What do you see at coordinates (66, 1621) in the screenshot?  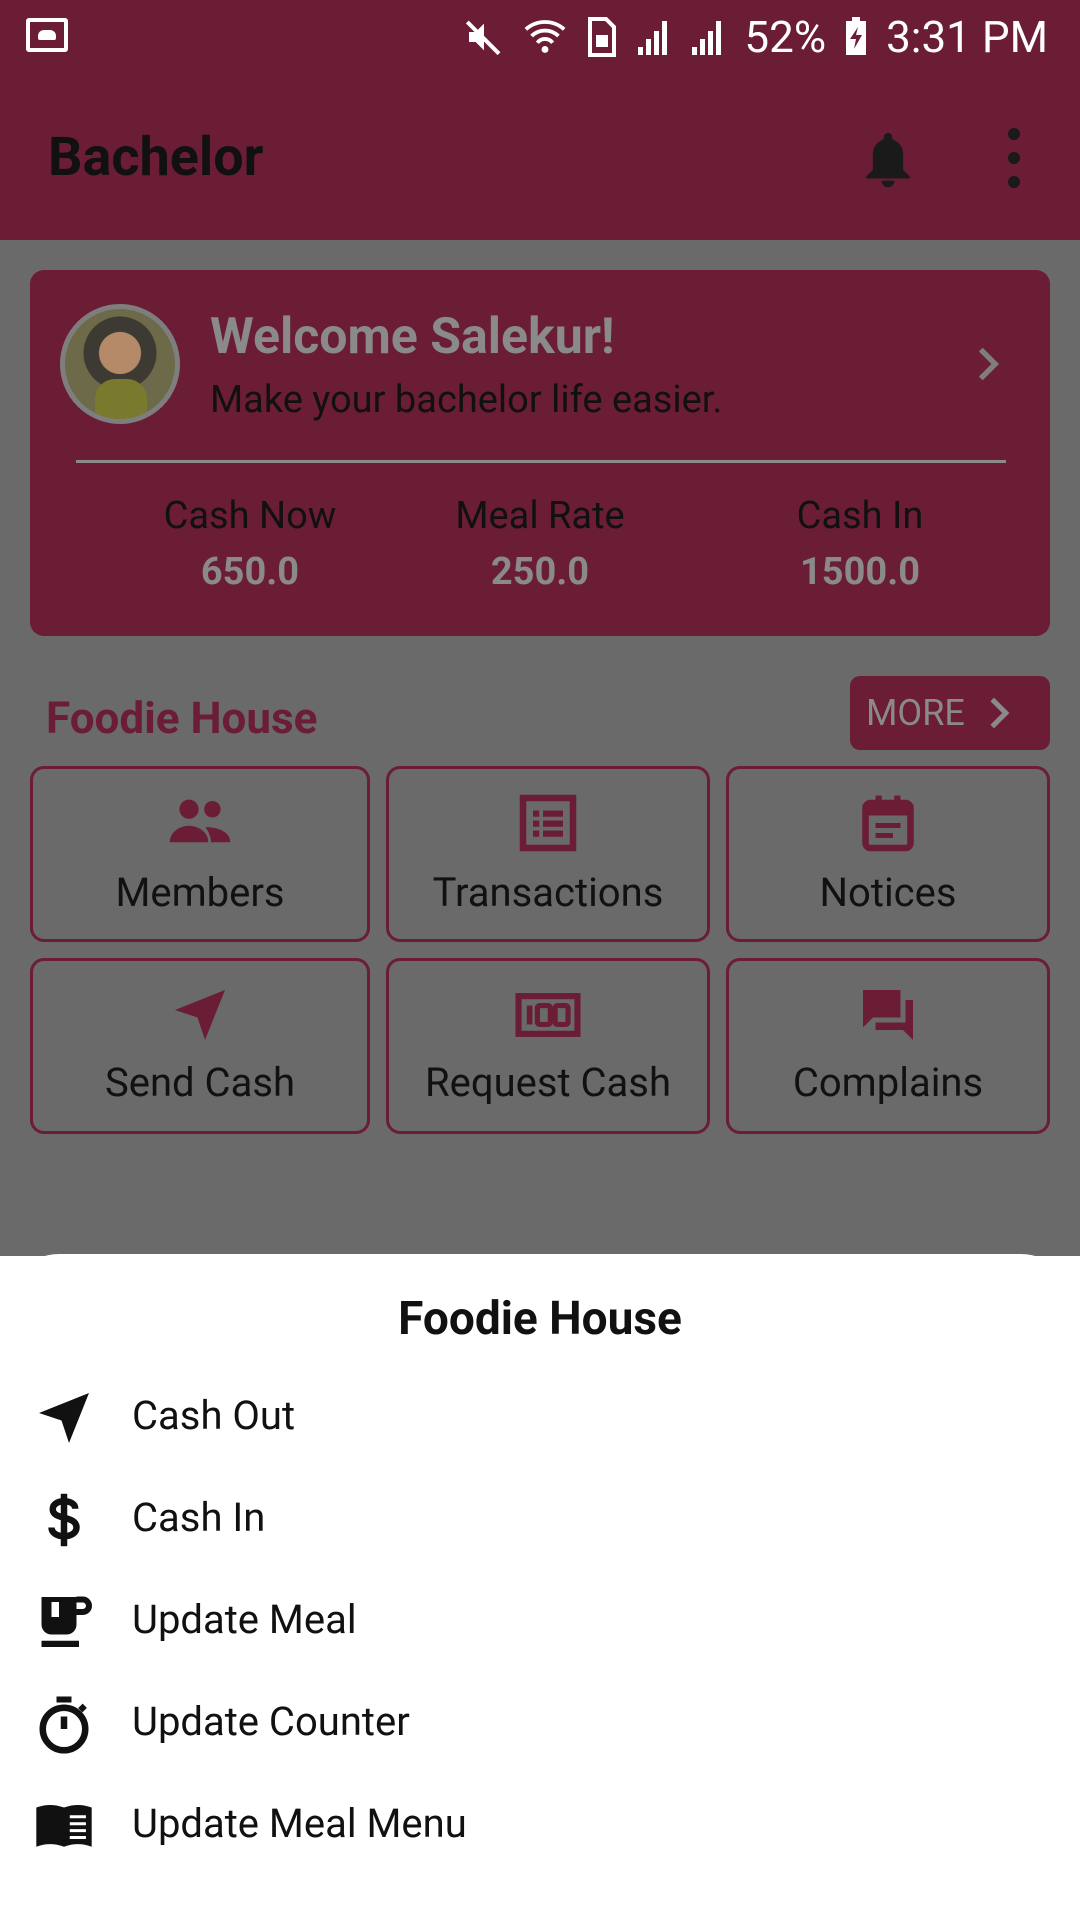 I see `cup-icon` at bounding box center [66, 1621].